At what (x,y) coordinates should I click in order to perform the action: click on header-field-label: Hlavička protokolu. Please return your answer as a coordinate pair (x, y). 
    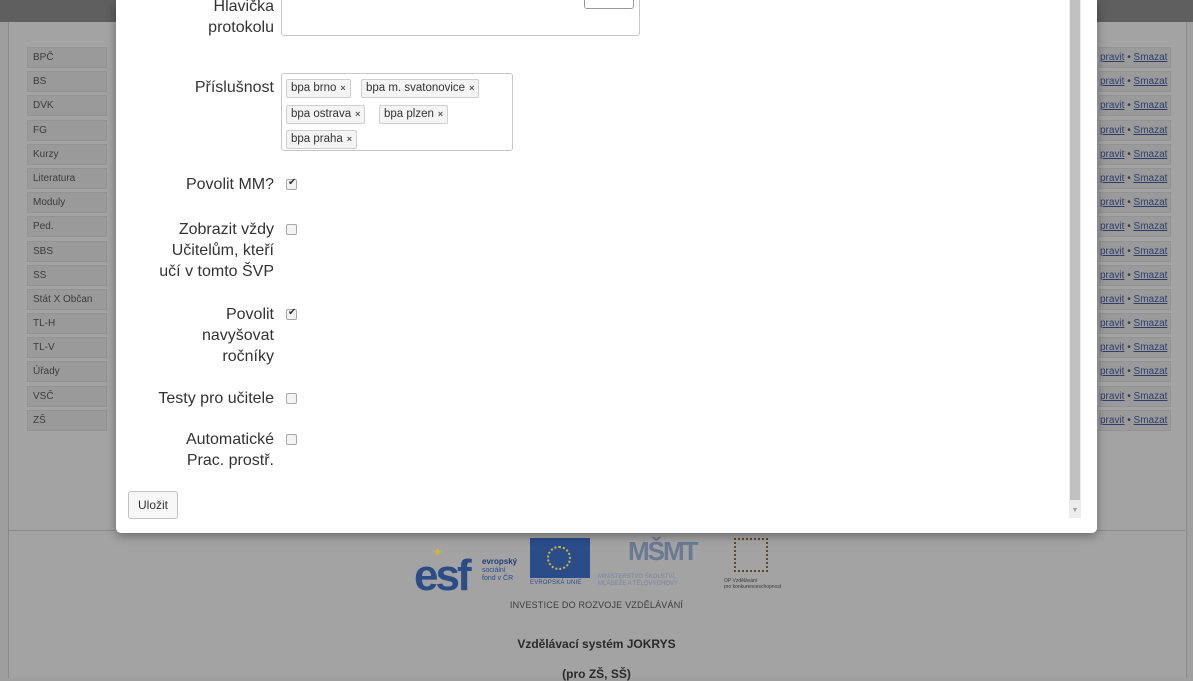
    Looking at the image, I should click on (195, 19).